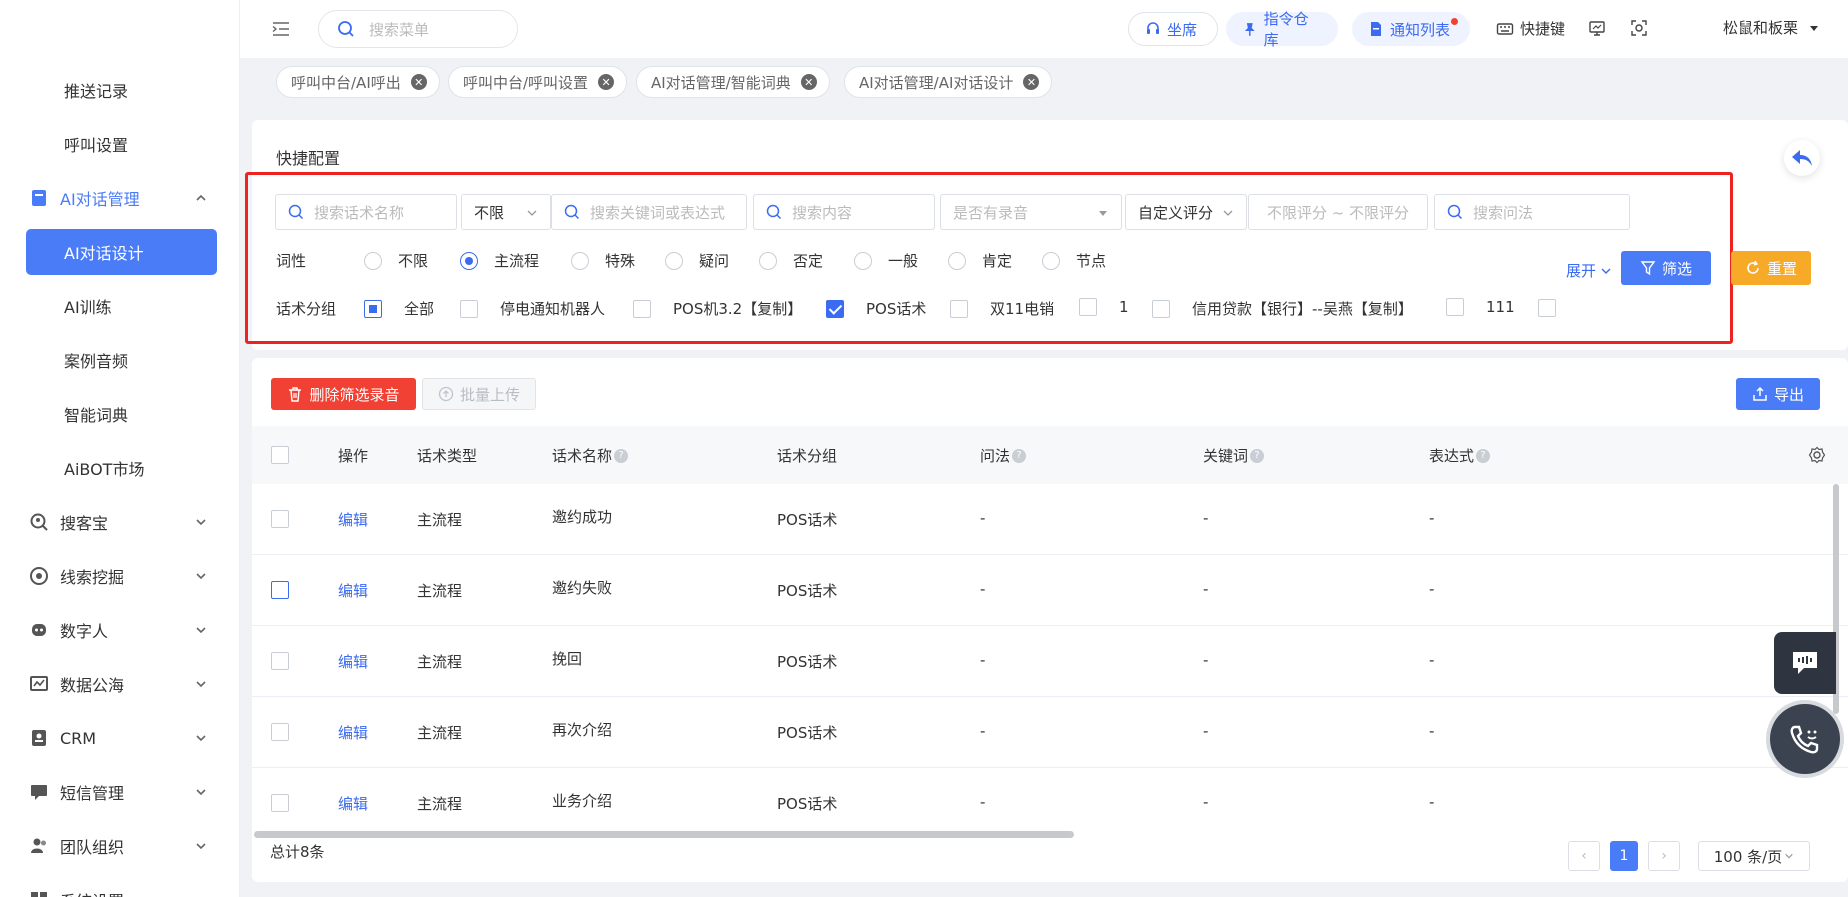 This screenshot has height=897, width=1848. Describe the element at coordinates (1031, 212) in the screenshot. I see `has-recording-select: 是否有录音` at that location.